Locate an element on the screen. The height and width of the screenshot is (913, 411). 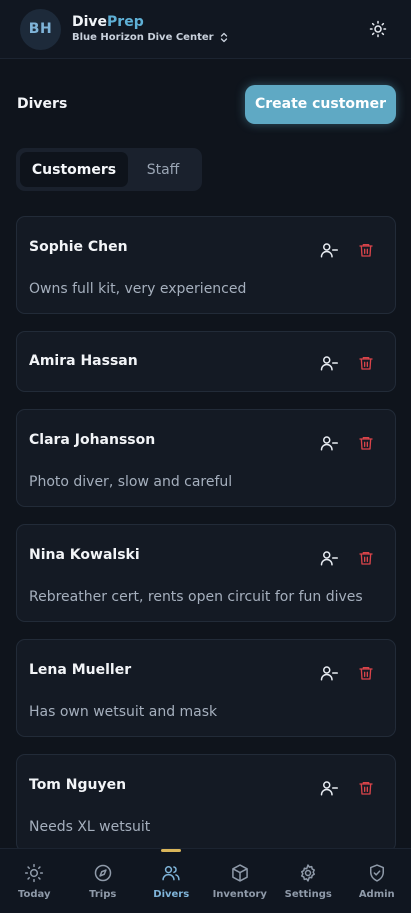
customer-note: Owns full kit, very experienced is located at coordinates (138, 289).